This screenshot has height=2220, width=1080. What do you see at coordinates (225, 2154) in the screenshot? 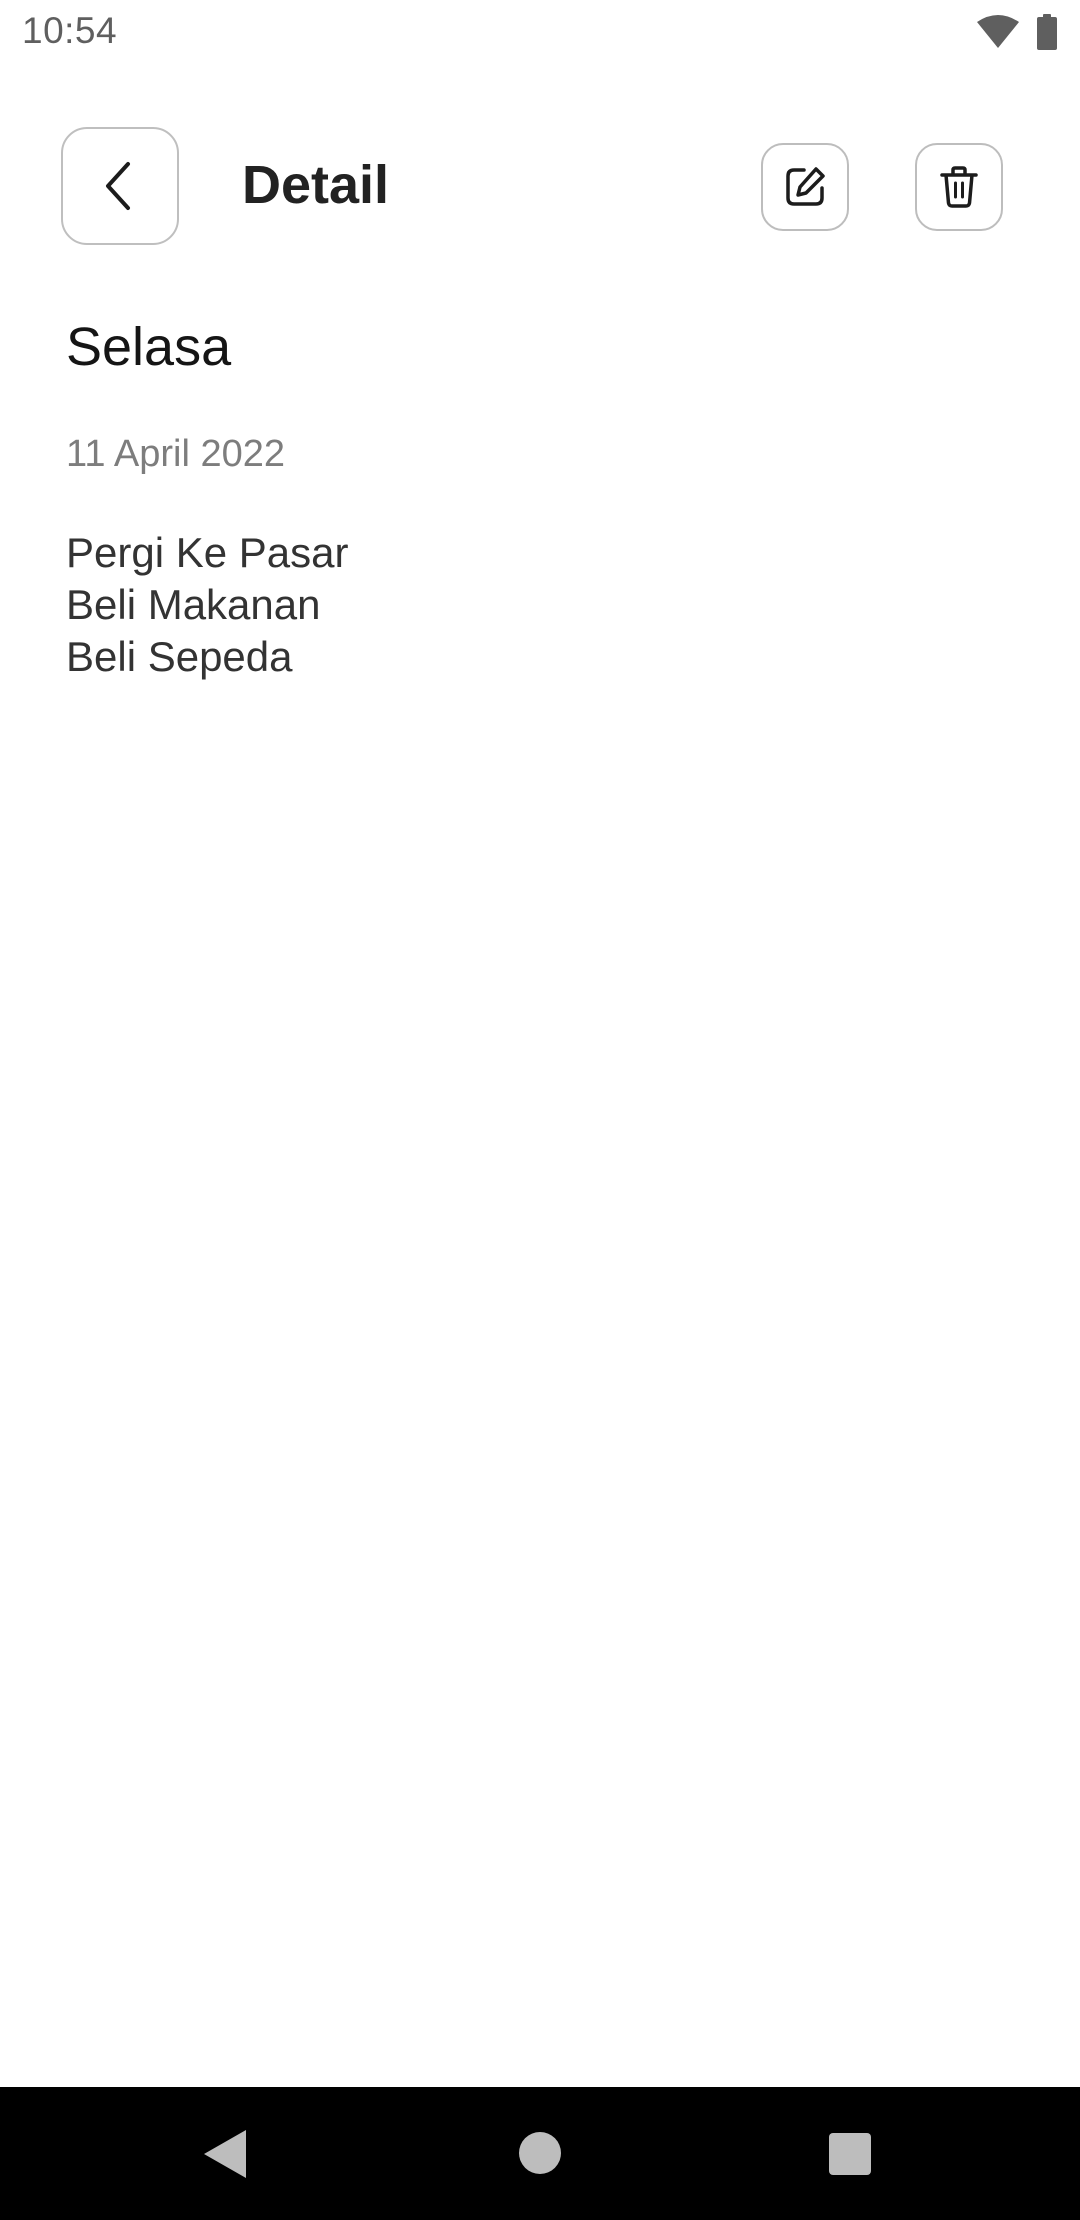
I see `back-nav-icon` at bounding box center [225, 2154].